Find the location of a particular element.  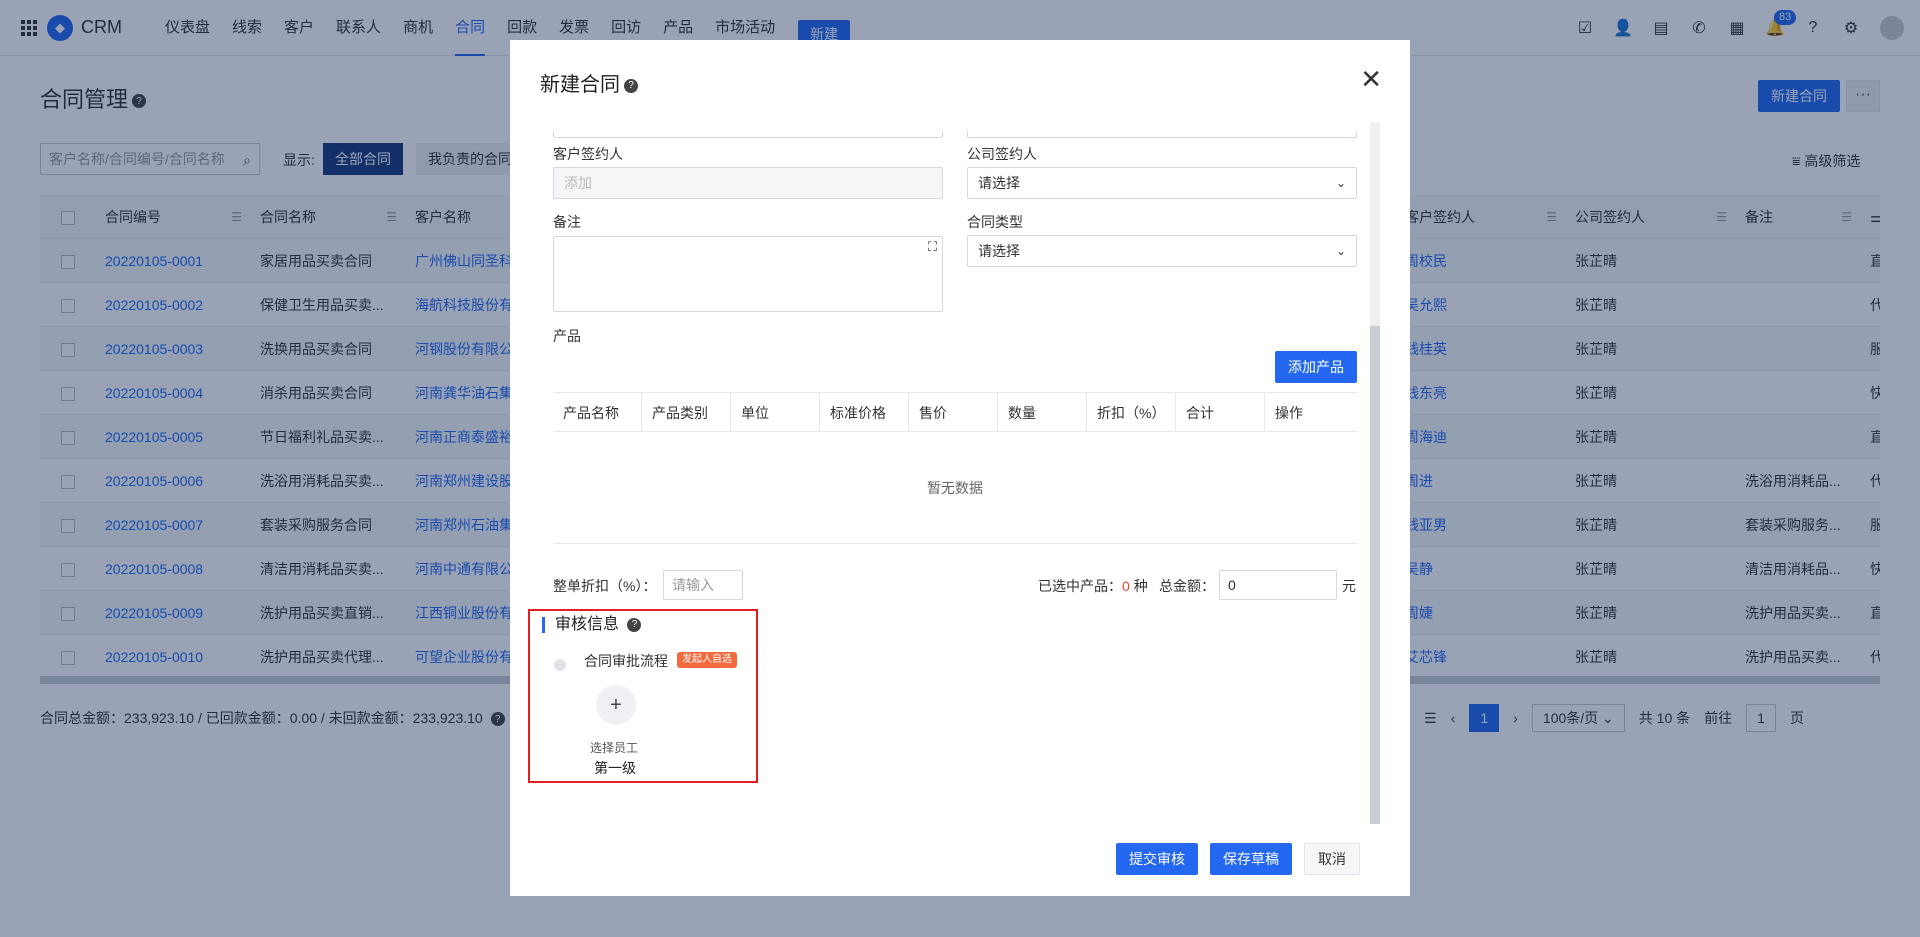

cancel-button: 取消 is located at coordinates (1332, 859).